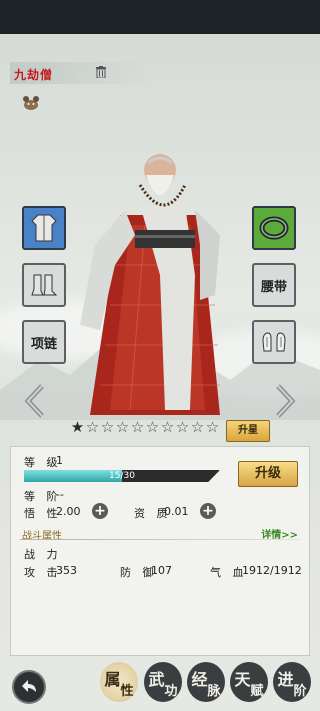 The height and width of the screenshot is (711, 320). What do you see at coordinates (272, 570) in the screenshot?
I see `hp-value: 1912/1912` at bounding box center [272, 570].